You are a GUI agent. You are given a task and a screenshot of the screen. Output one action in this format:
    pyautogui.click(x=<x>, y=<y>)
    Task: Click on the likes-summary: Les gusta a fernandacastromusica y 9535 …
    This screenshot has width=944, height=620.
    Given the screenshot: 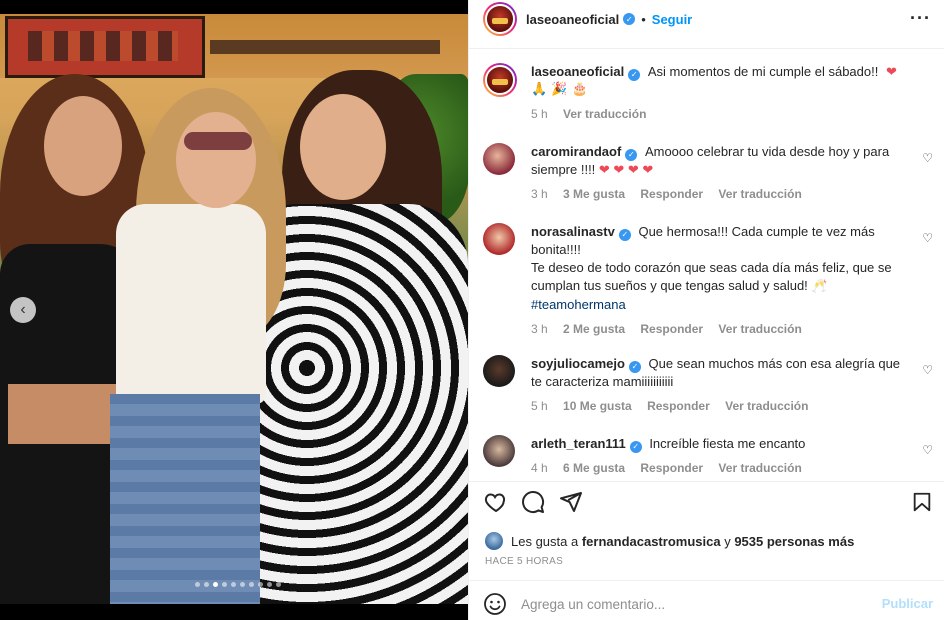 What is the action you would take?
    pyautogui.click(x=669, y=541)
    